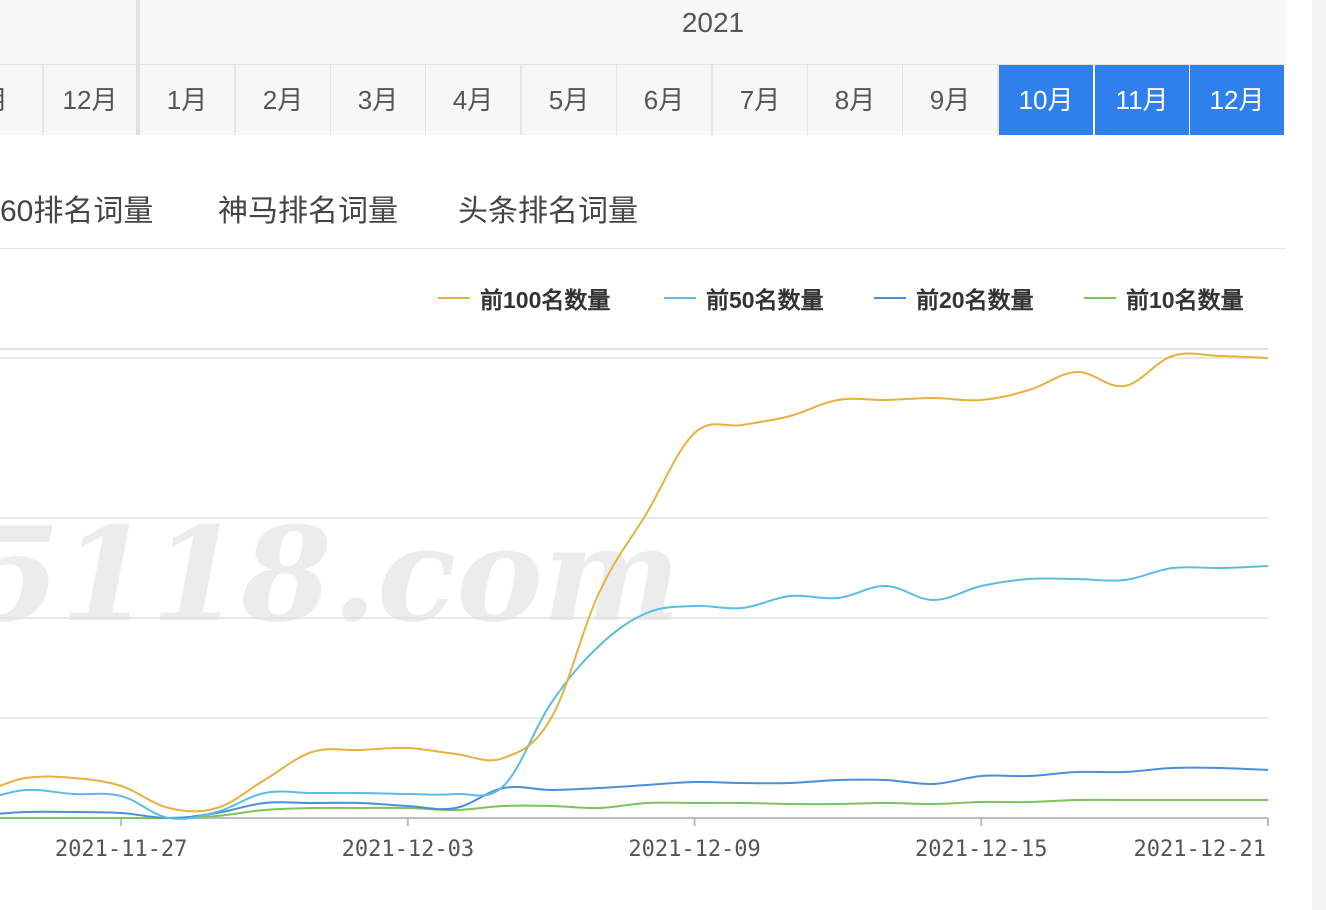 The width and height of the screenshot is (1326, 910). Describe the element at coordinates (713, 22) in the screenshot. I see `year-label: 2021` at that location.